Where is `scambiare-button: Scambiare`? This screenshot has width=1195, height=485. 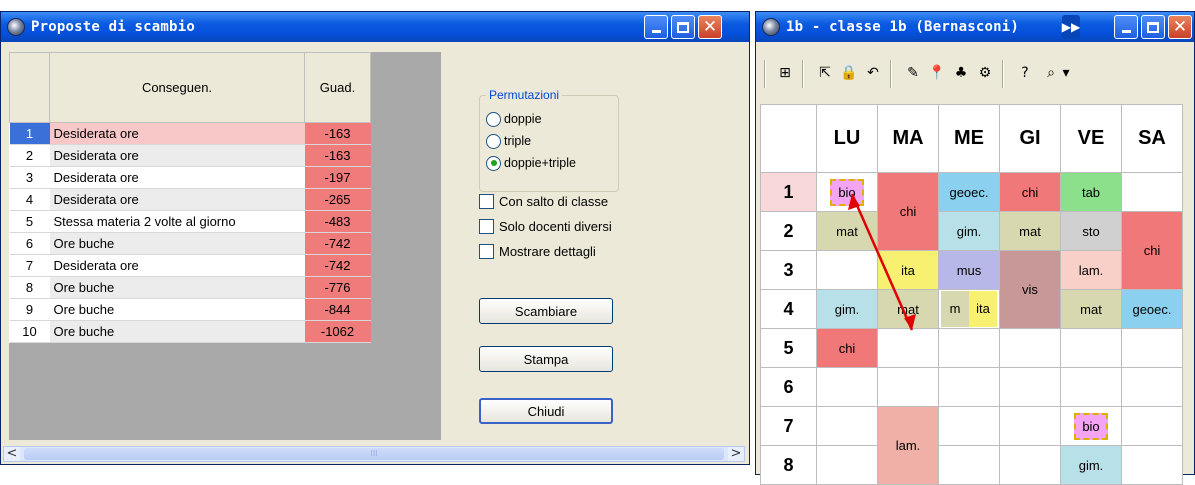 scambiare-button: Scambiare is located at coordinates (546, 311).